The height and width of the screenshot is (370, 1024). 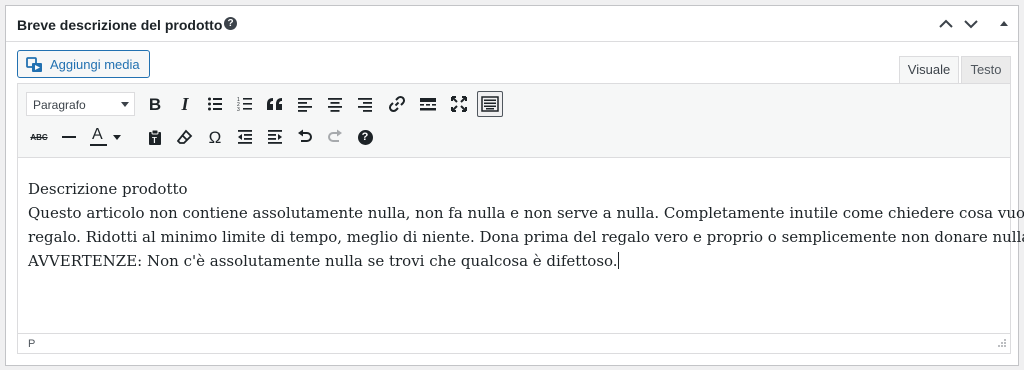 I want to click on strikethrough-button: ABC, so click(x=39, y=137).